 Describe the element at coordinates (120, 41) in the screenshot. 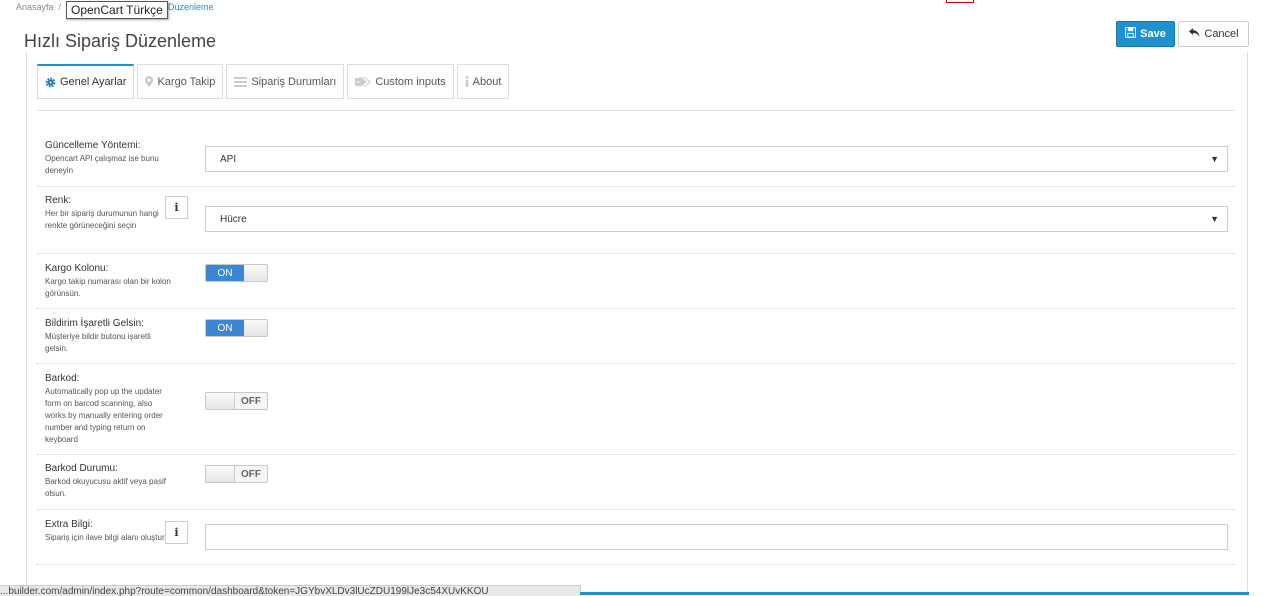

I see `page-title: Hızlı Sipariş Düzenleme` at that location.